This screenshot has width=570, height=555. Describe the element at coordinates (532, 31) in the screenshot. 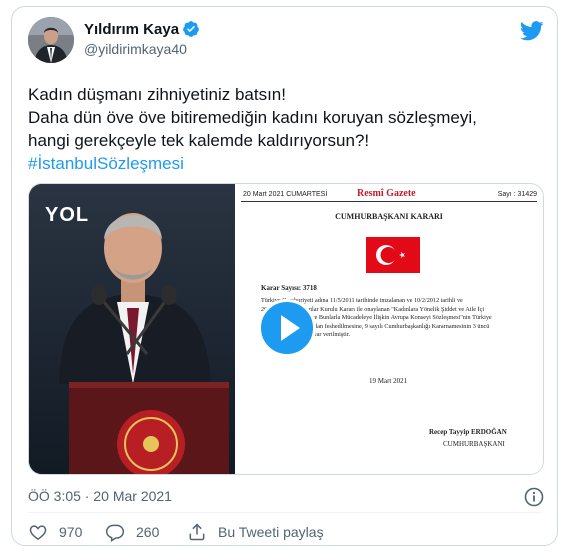

I see `twitter-bird-icon` at that location.